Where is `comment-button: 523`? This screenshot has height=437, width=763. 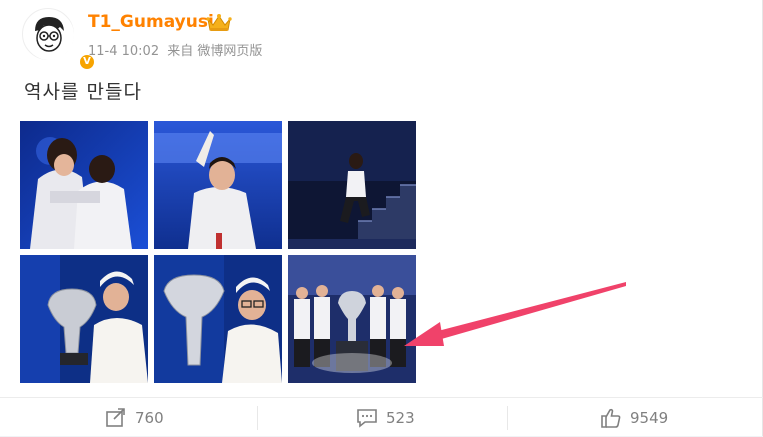
comment-button: 523 is located at coordinates (385, 417).